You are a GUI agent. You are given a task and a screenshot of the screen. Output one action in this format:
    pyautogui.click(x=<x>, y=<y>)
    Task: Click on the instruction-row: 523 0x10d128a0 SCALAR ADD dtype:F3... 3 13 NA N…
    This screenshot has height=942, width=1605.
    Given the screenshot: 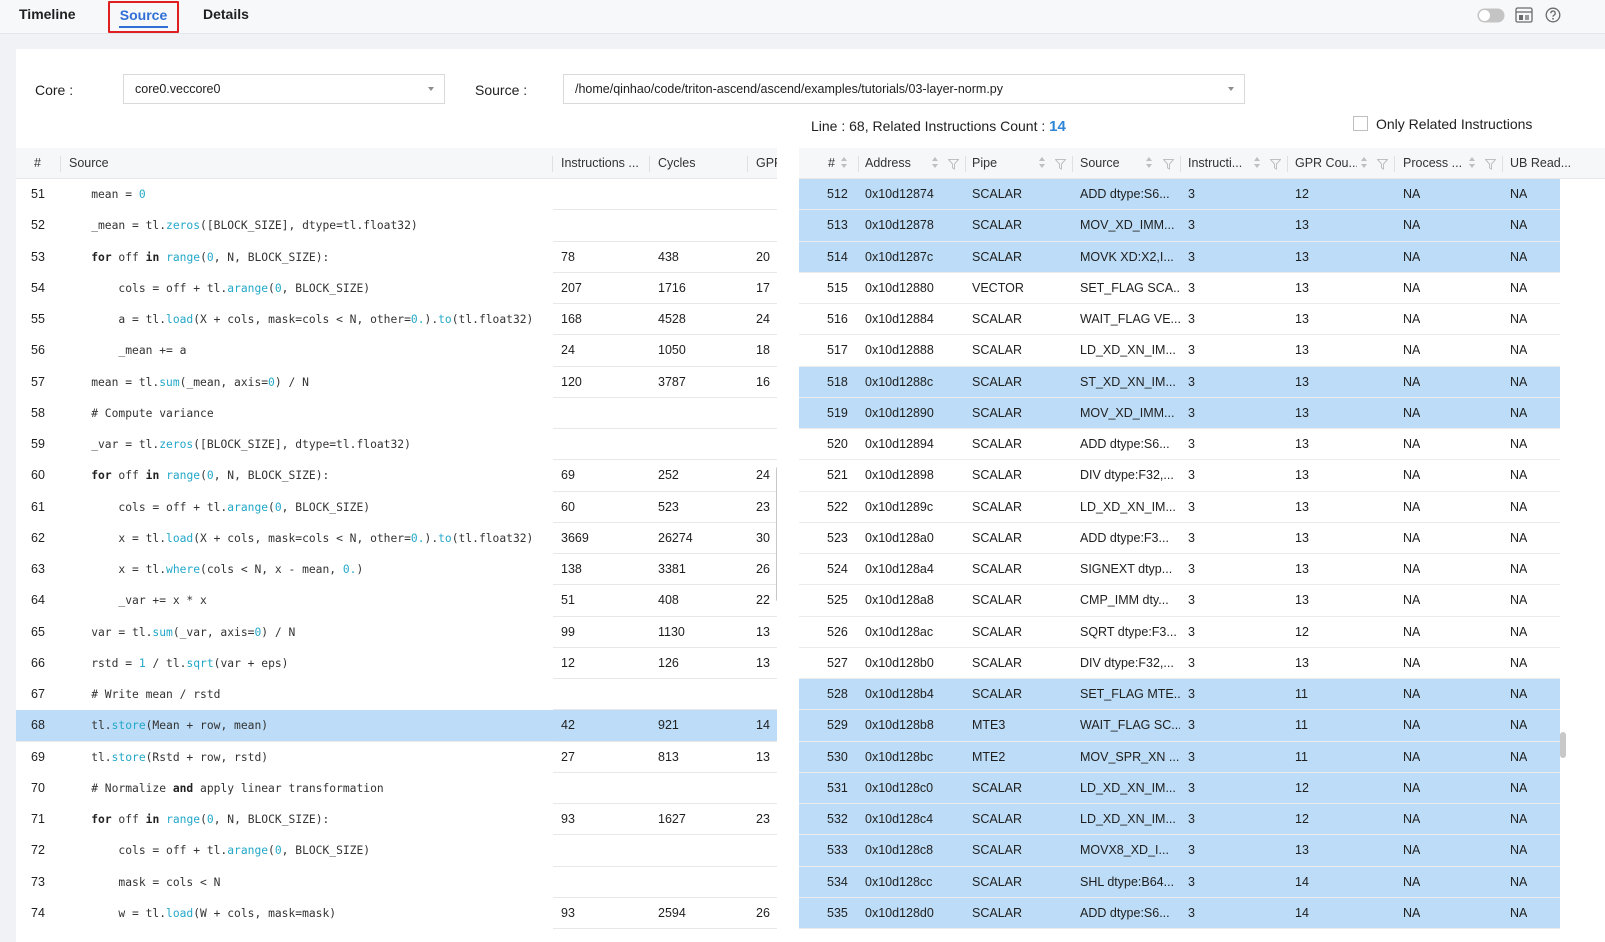 What is the action you would take?
    pyautogui.click(x=1179, y=538)
    